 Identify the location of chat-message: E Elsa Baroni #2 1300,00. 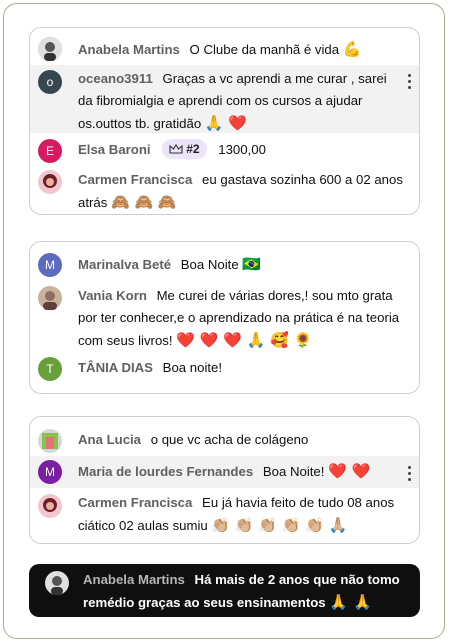
(224, 150).